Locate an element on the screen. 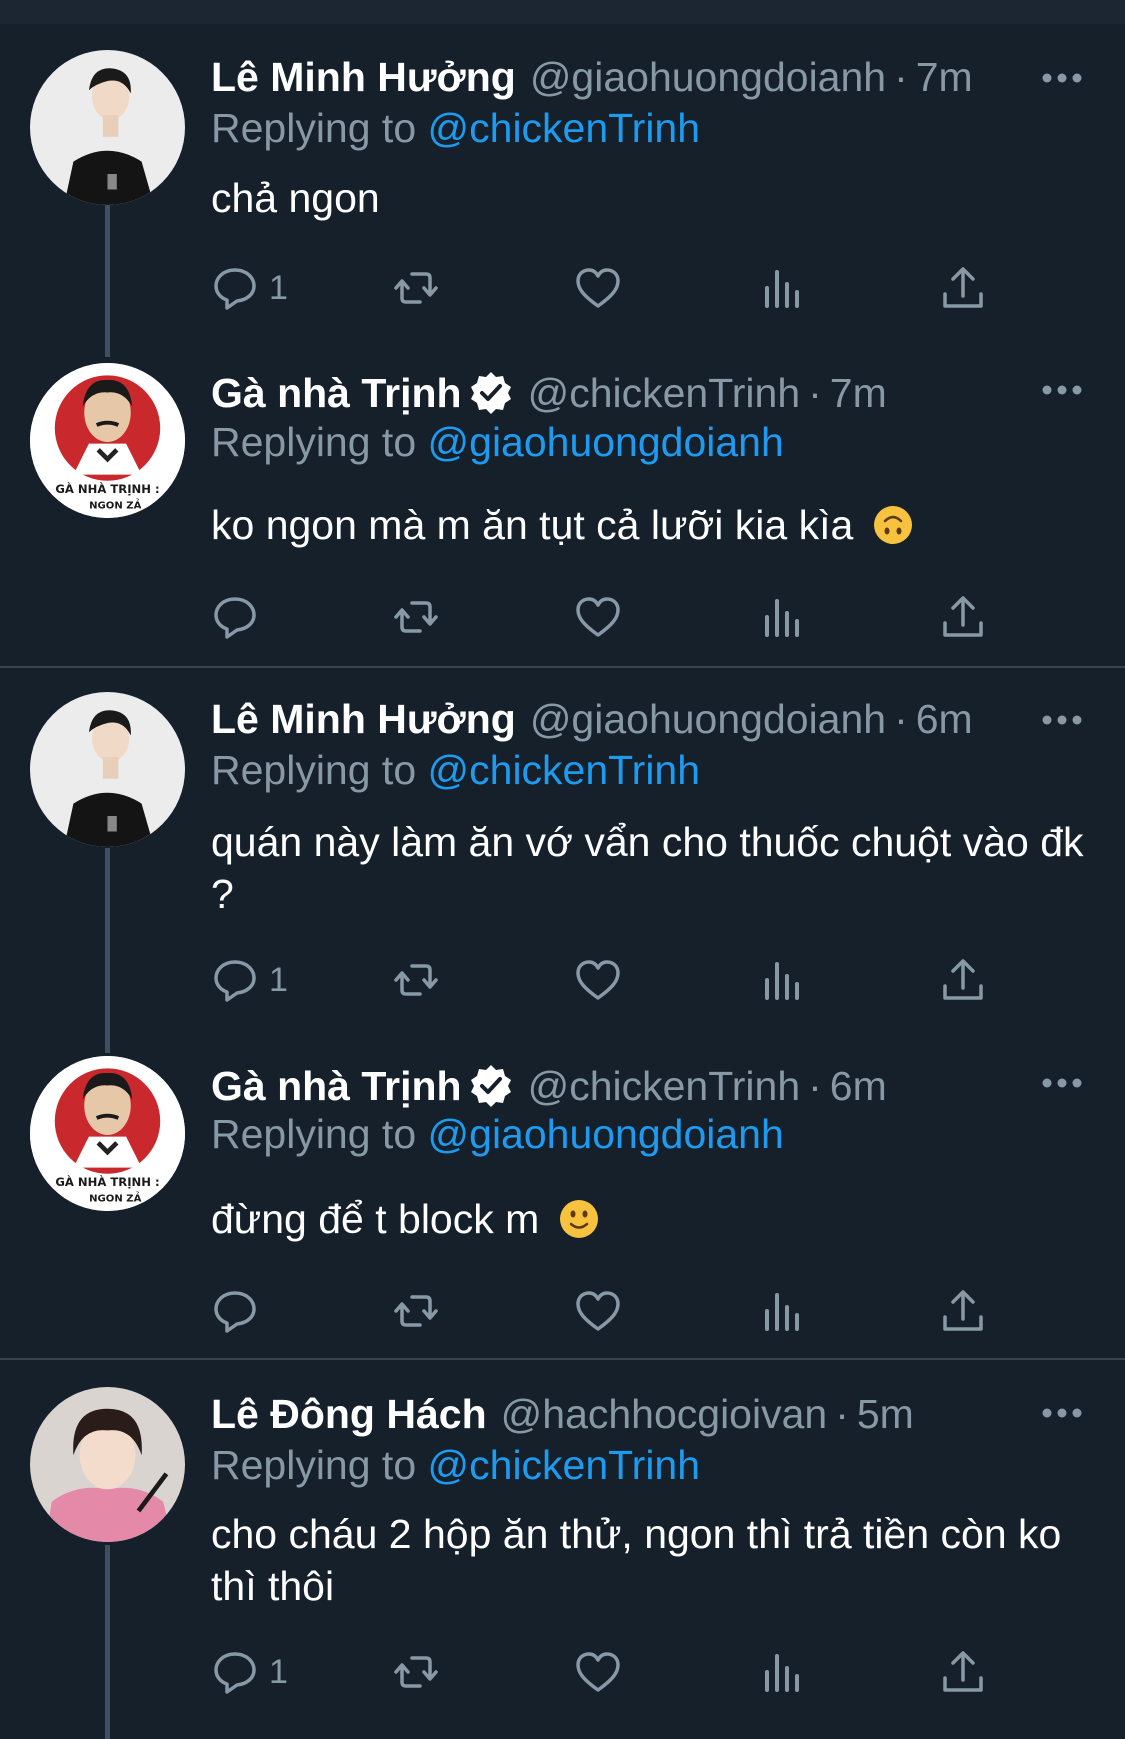 This screenshot has width=1125, height=1739. author-name: Lê Đông Hách is located at coordinates (349, 1414).